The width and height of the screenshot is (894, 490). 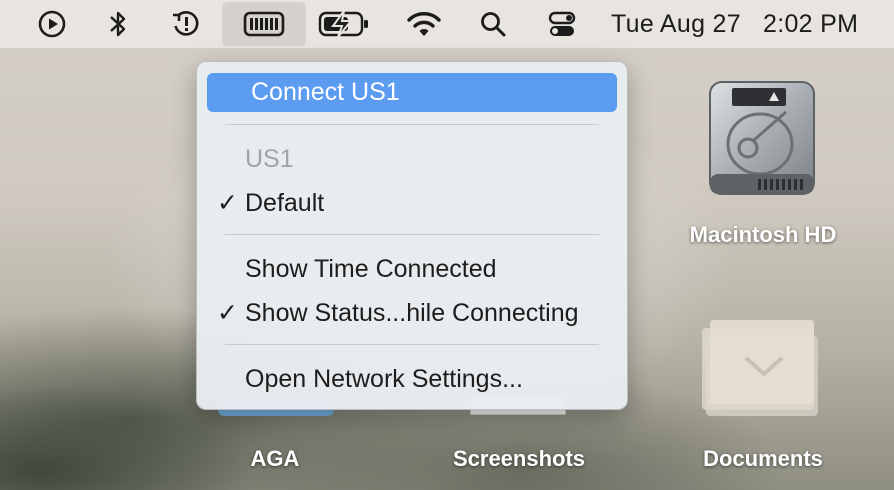 What do you see at coordinates (186, 24) in the screenshot?
I see `clock-alert-icon` at bounding box center [186, 24].